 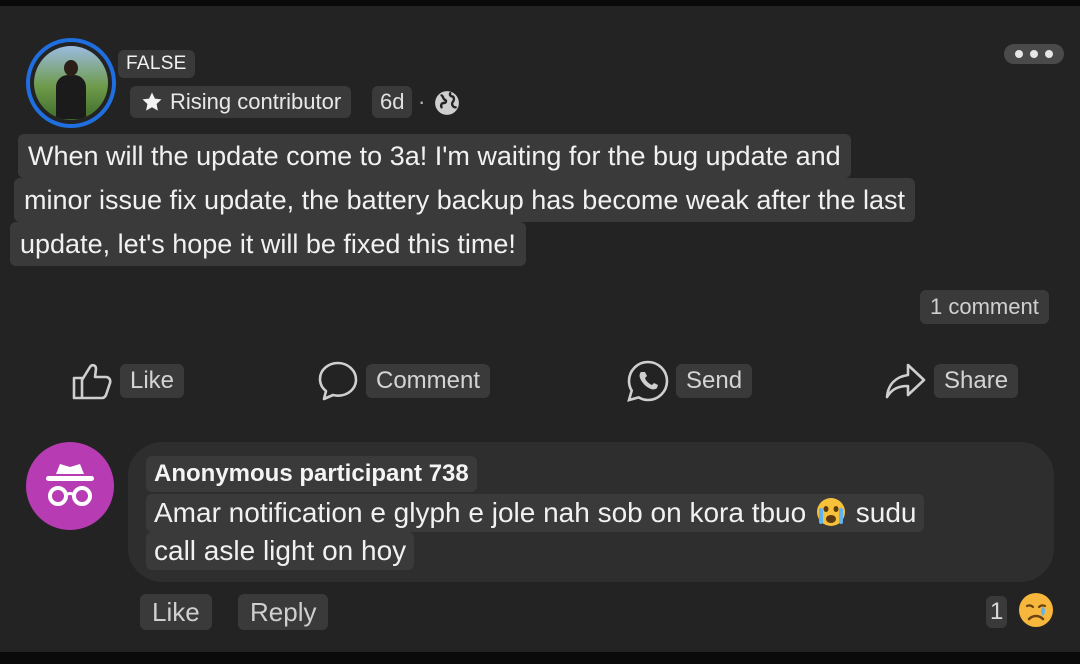 I want to click on share-icon, so click(x=905, y=381).